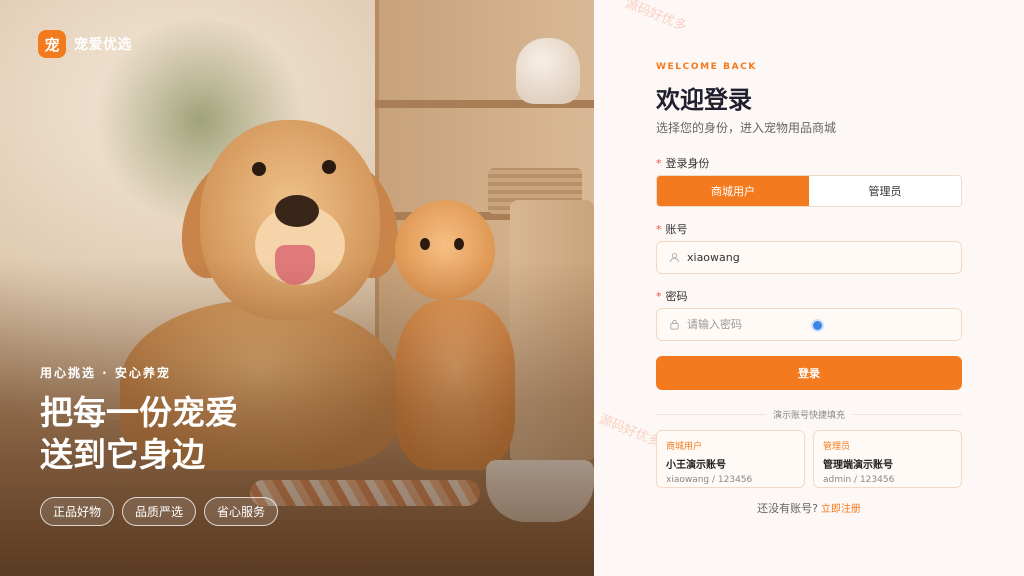 This screenshot has width=1024, height=576. Describe the element at coordinates (730, 459) in the screenshot. I see `demo-account-user: 商城用户 小王演示账号 xiaowang / 123456` at that location.